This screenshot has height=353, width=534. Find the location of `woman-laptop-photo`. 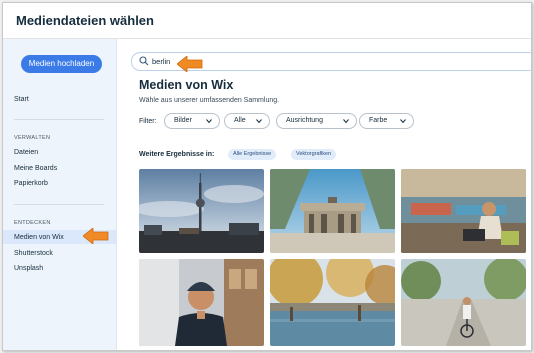

woman-laptop-photo is located at coordinates (463, 211).